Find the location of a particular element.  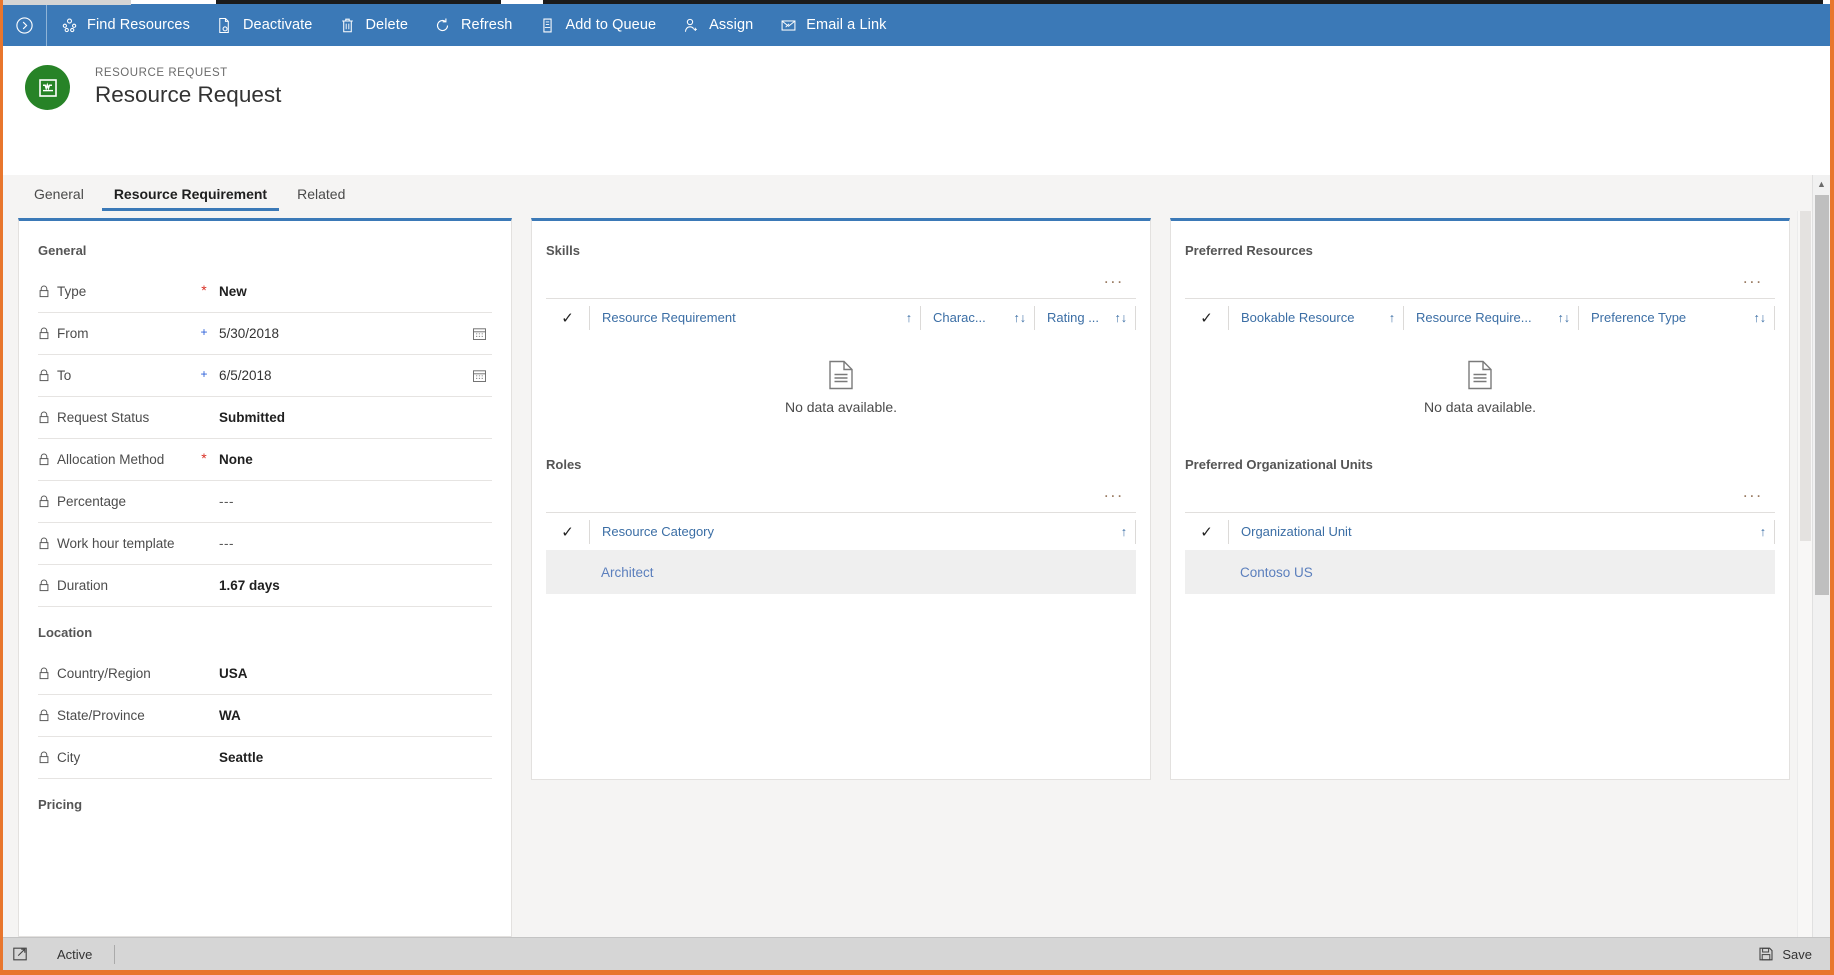

refresh-button: Refresh is located at coordinates (473, 25).